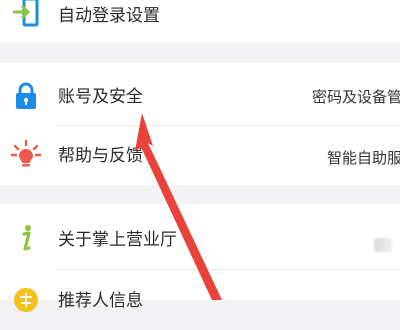 The height and width of the screenshot is (330, 400). Describe the element at coordinates (26, 96) in the screenshot. I see `lock-icon` at that location.